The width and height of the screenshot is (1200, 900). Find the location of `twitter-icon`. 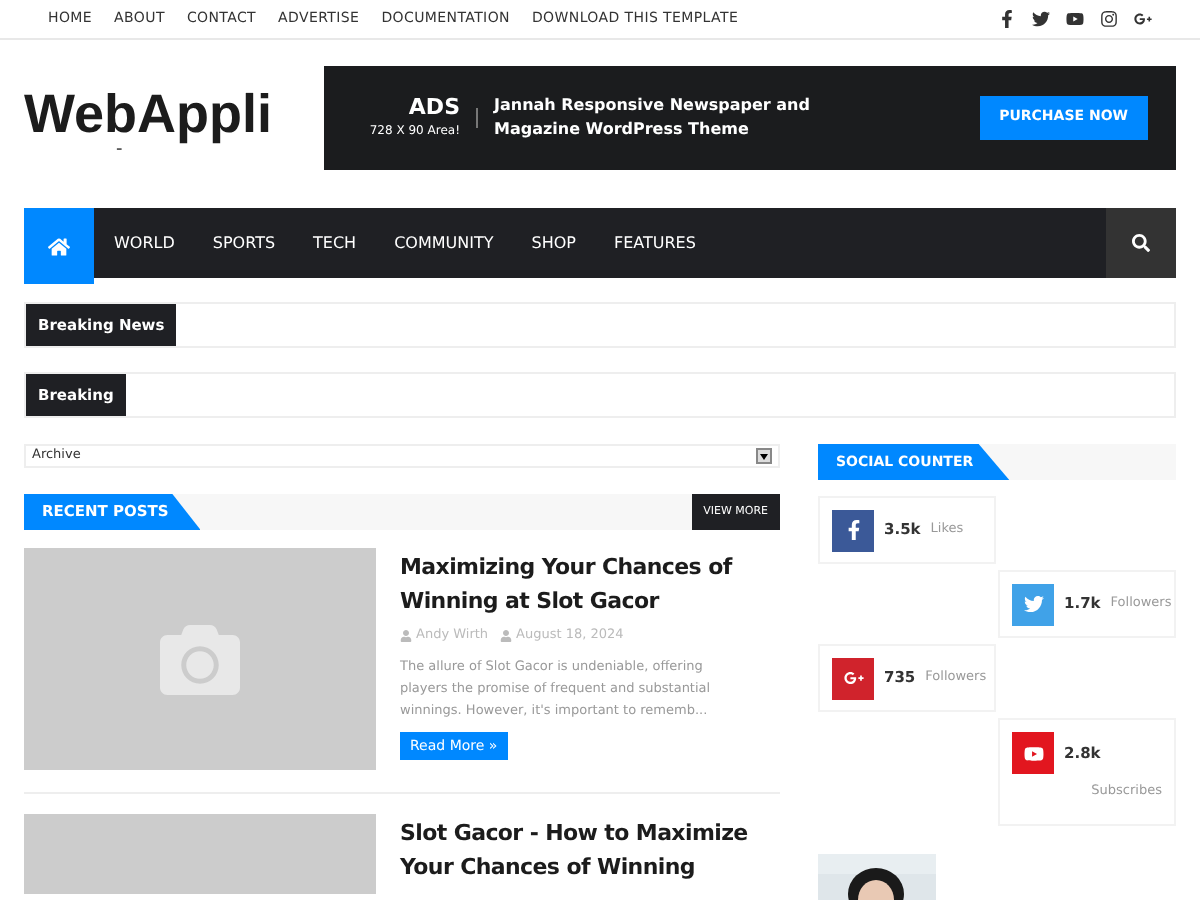

twitter-icon is located at coordinates (1041, 19).